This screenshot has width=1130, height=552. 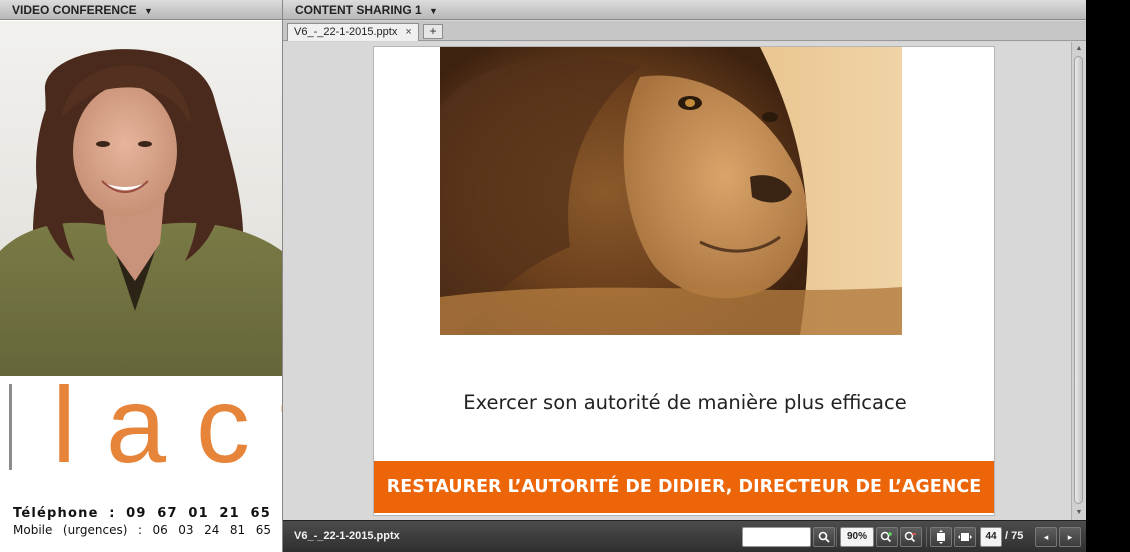 I want to click on zoom-in-button, so click(x=887, y=537).